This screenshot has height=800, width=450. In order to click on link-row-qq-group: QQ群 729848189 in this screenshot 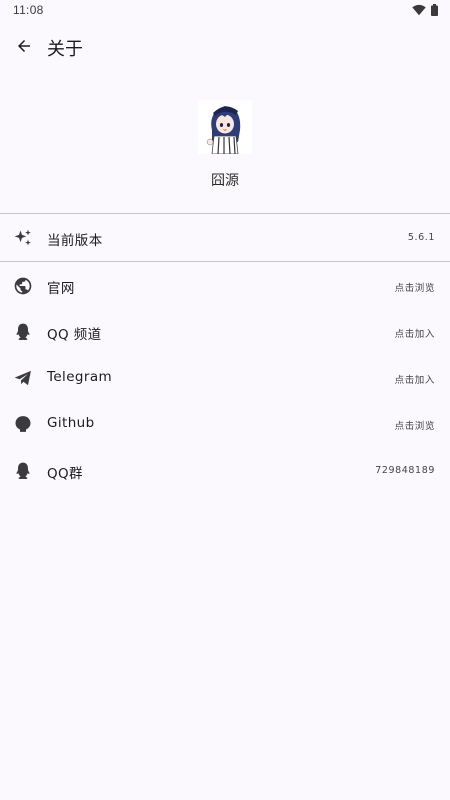, I will do `click(225, 471)`.